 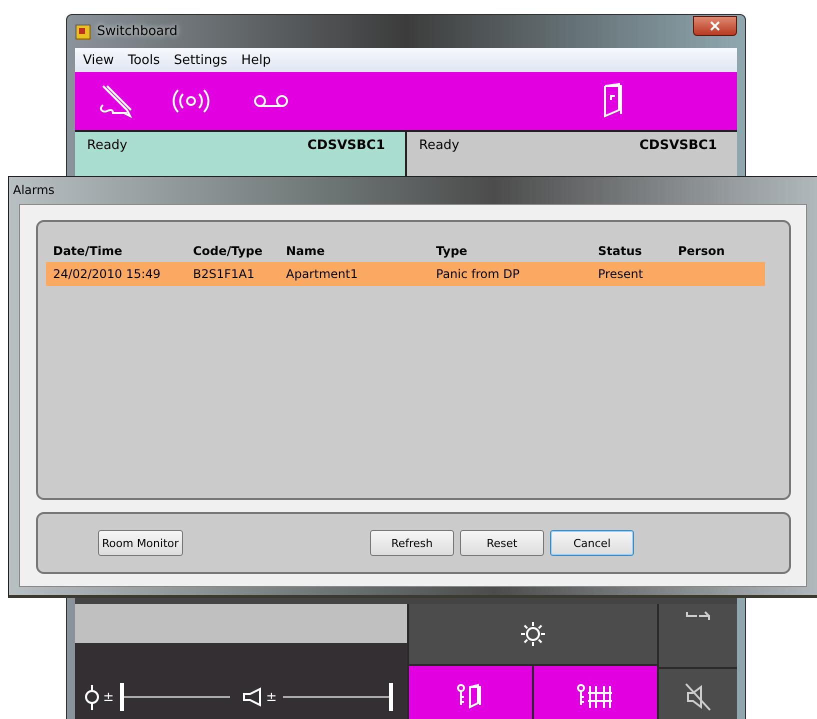 What do you see at coordinates (202, 60) in the screenshot?
I see `menu-item: Settings` at bounding box center [202, 60].